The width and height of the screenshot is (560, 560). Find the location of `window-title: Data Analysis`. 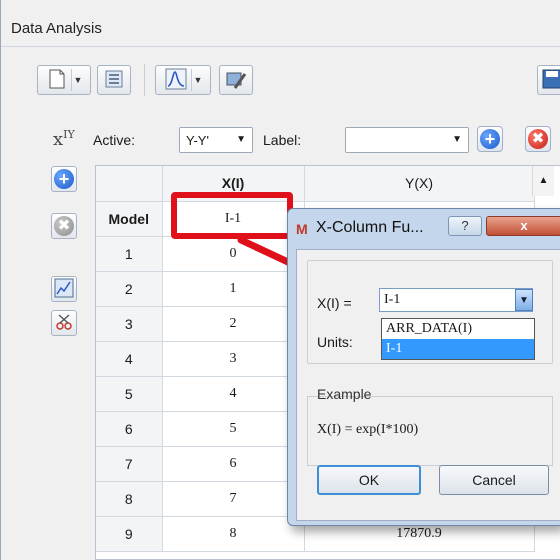

window-title: Data Analysis is located at coordinates (56, 28).